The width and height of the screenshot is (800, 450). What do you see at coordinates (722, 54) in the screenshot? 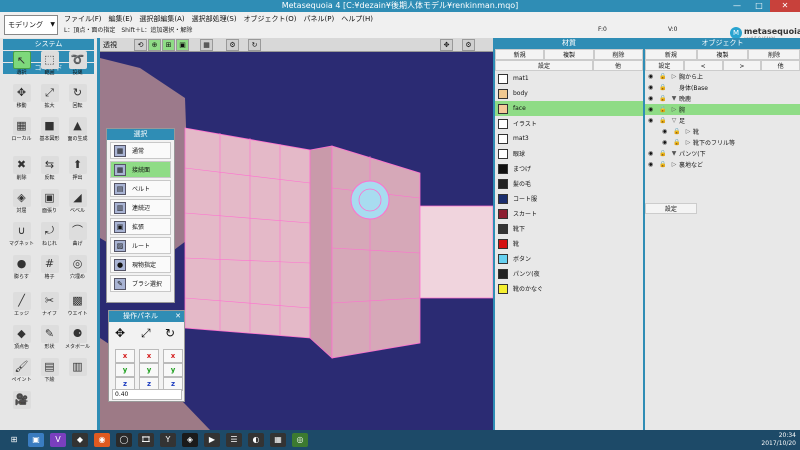
I see `object-duplicate-button: 複製` at bounding box center [722, 54].